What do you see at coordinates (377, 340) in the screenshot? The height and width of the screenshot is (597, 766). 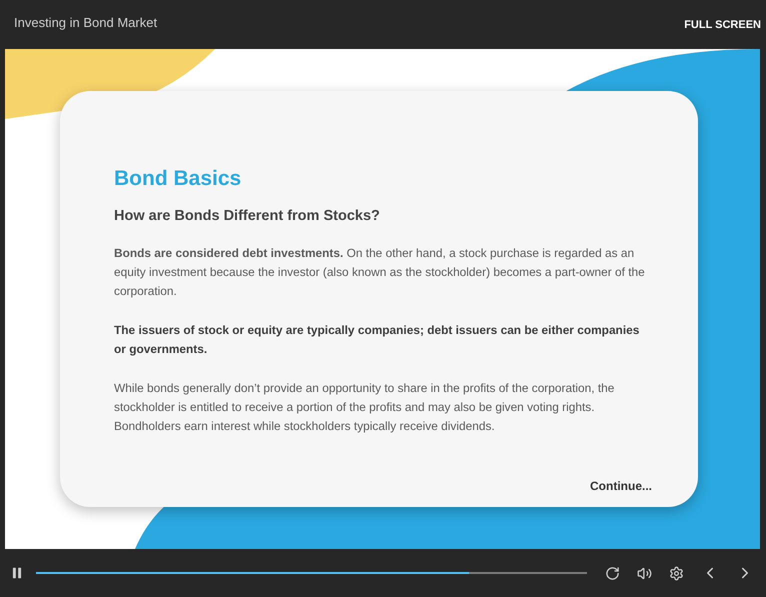 I see `paragraph: The issuers of stock or equity are typically companies; debt issuers can be either companies or governments.` at bounding box center [377, 340].